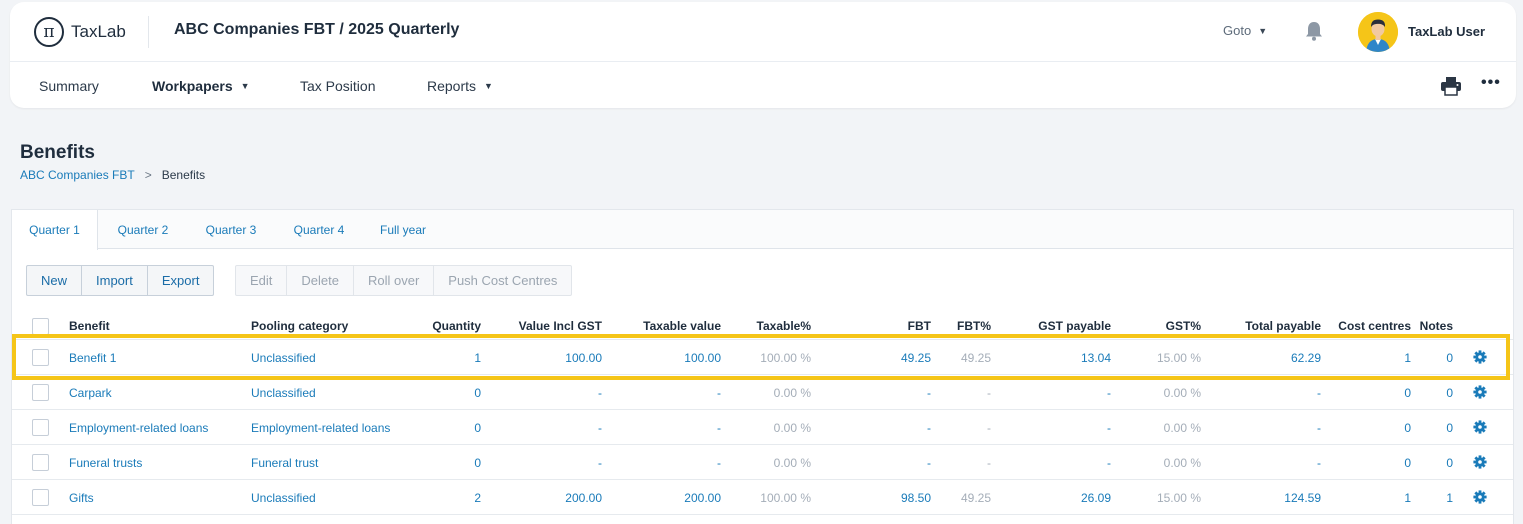  What do you see at coordinates (90, 393) in the screenshot?
I see `cell-benefit: Carpark` at bounding box center [90, 393].